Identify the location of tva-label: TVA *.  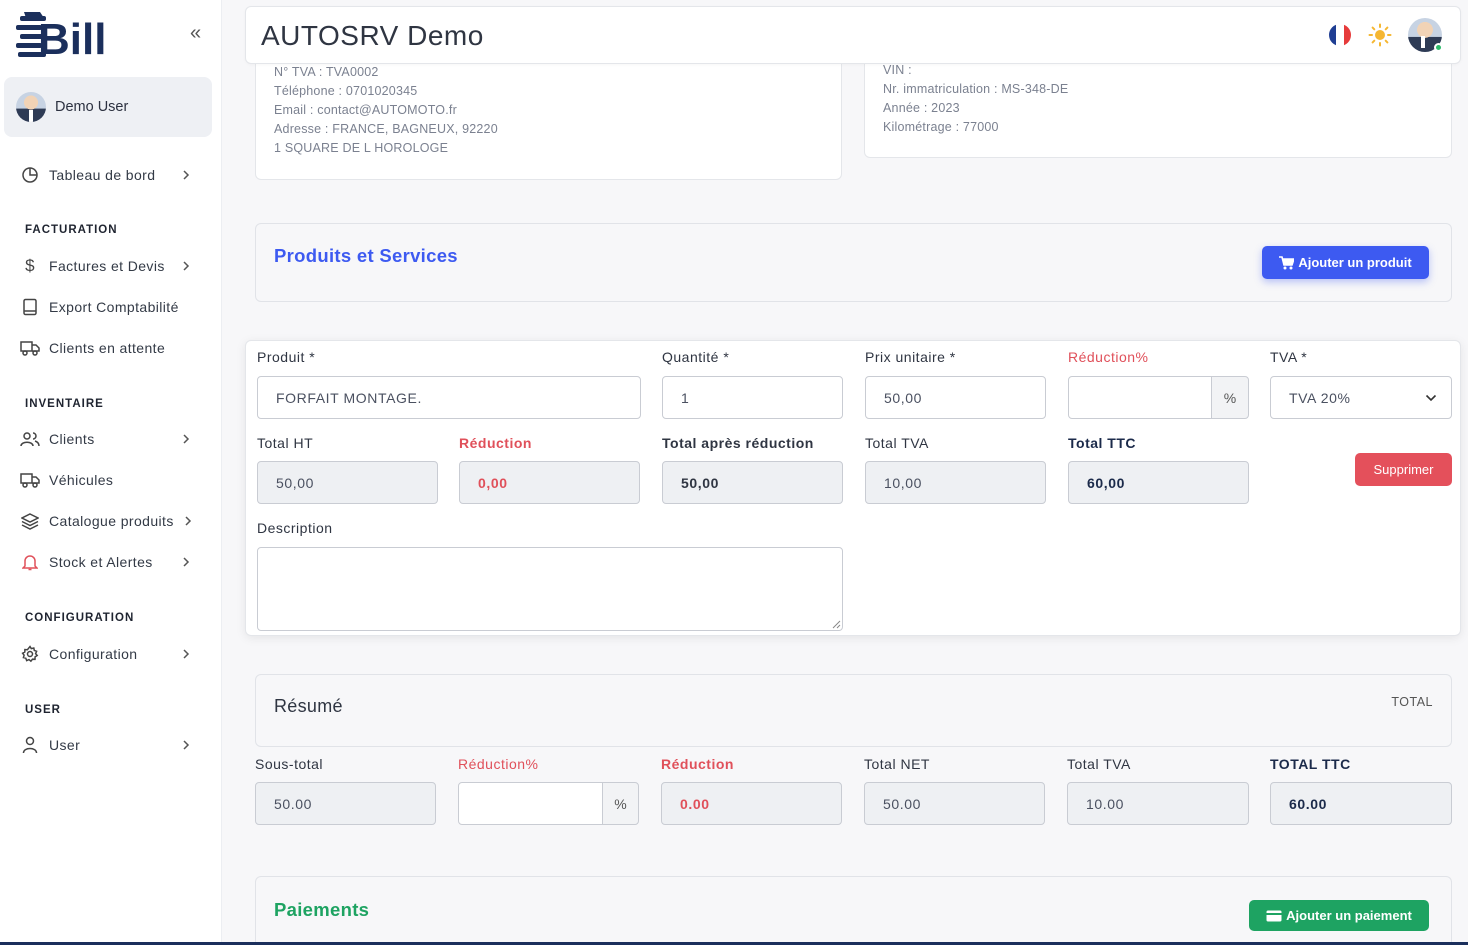
(1289, 357).